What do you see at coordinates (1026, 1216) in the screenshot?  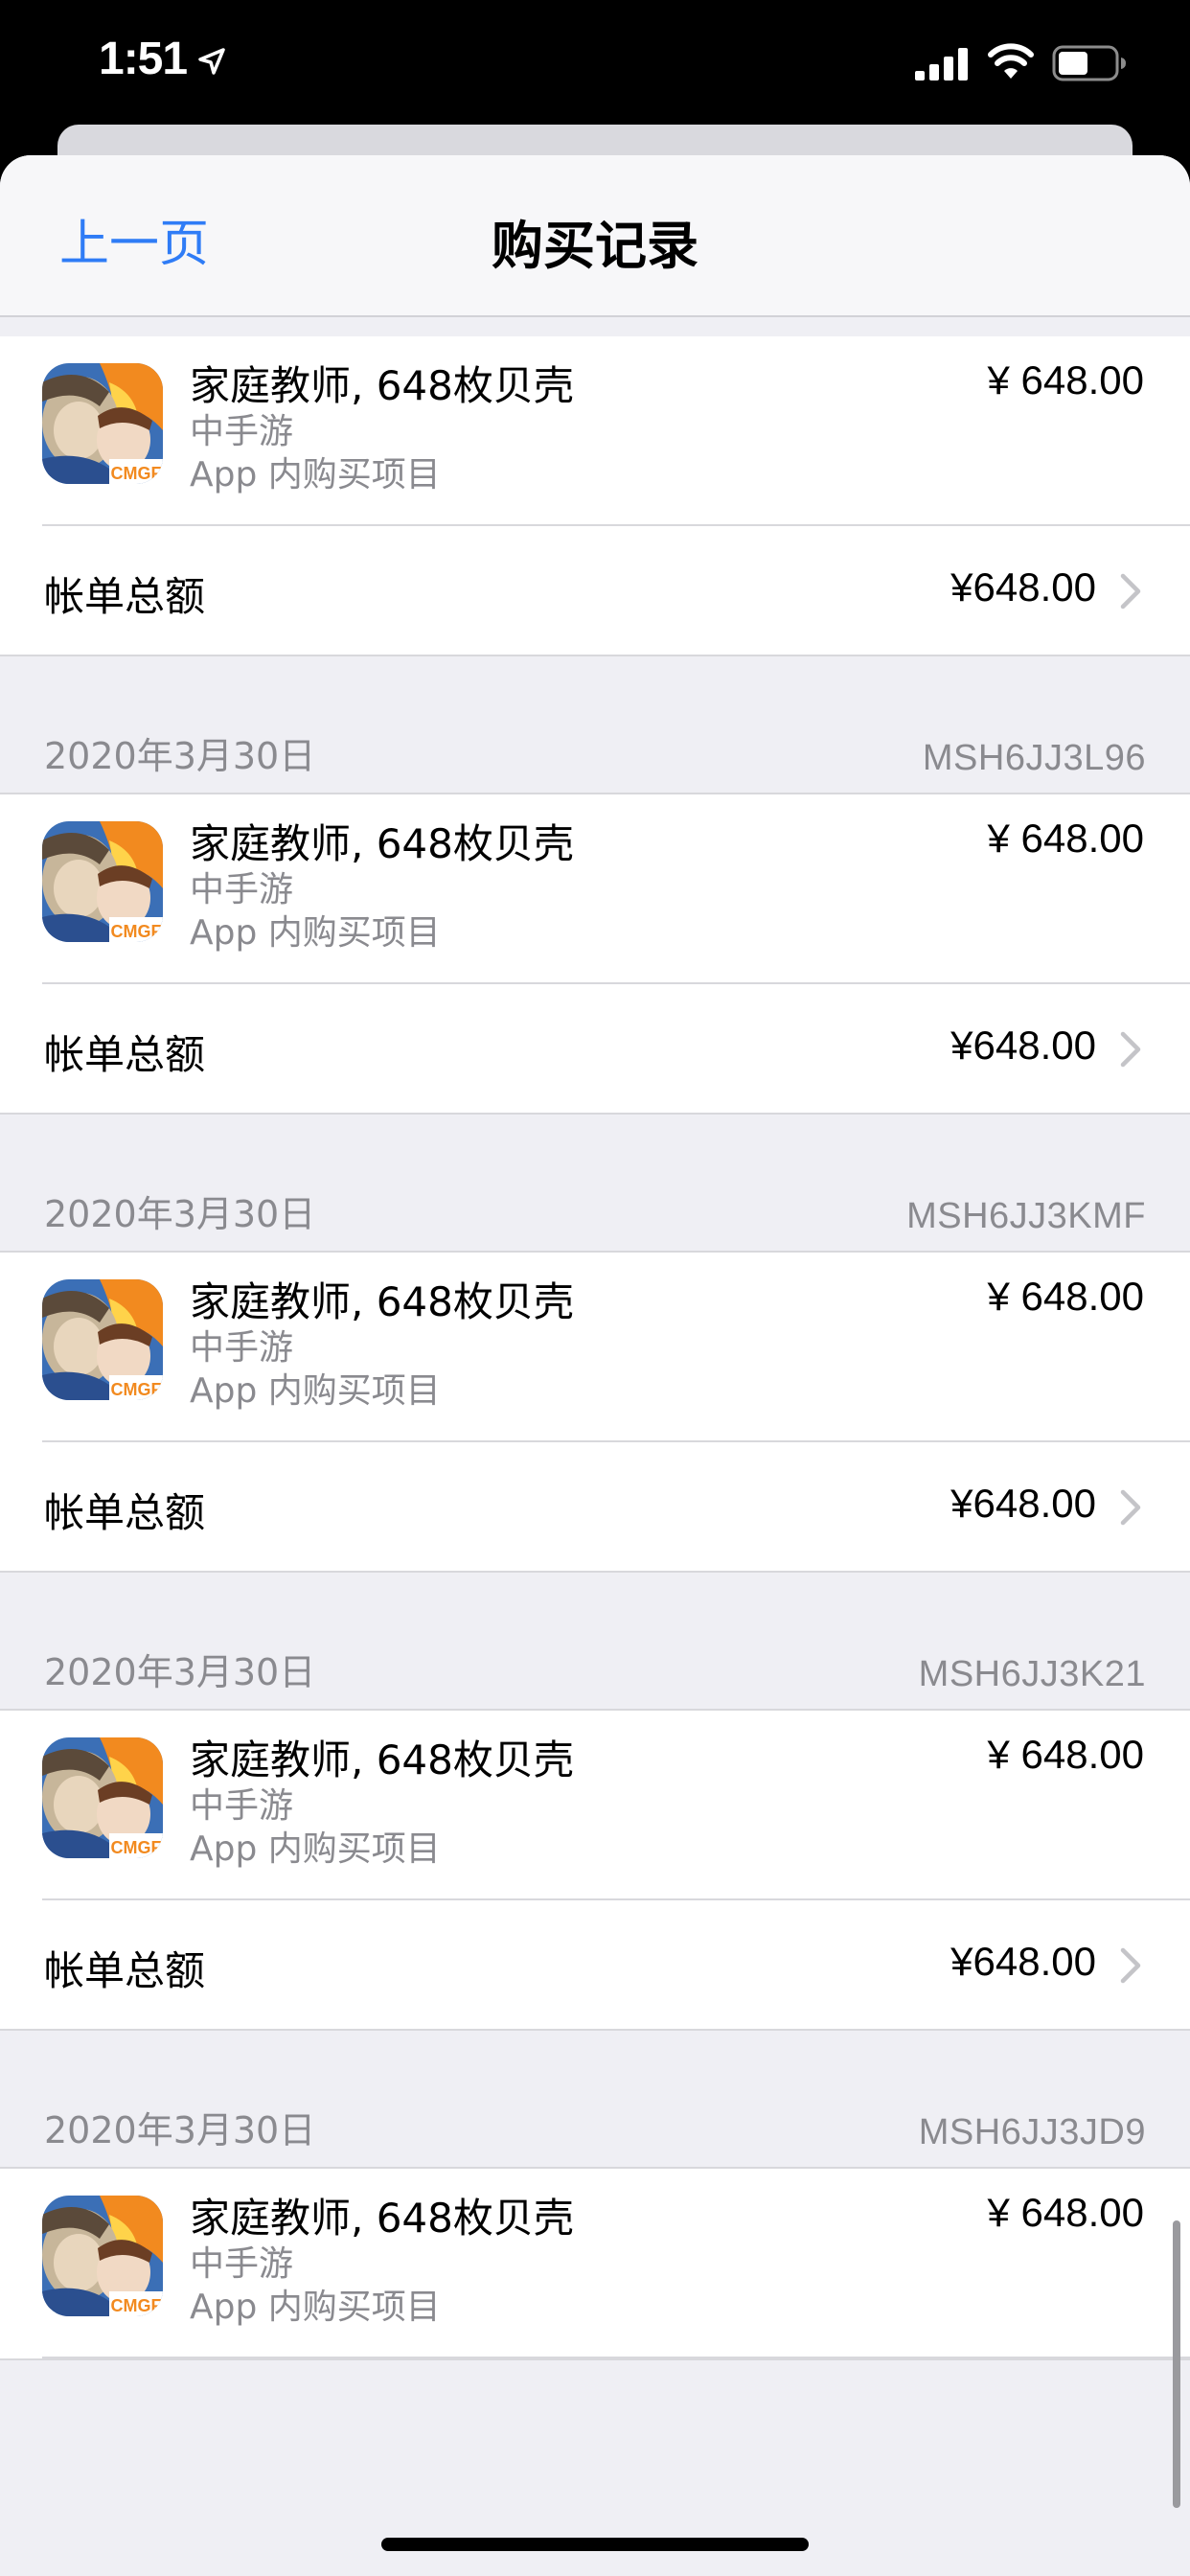 I see `order-id: MSH6JJ3KMF` at bounding box center [1026, 1216].